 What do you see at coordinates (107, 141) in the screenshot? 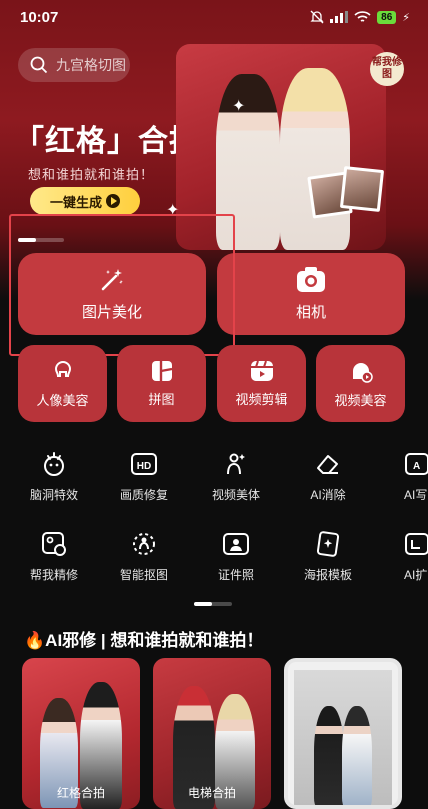
I see `banner-title: 「红格」合拍` at bounding box center [107, 141].